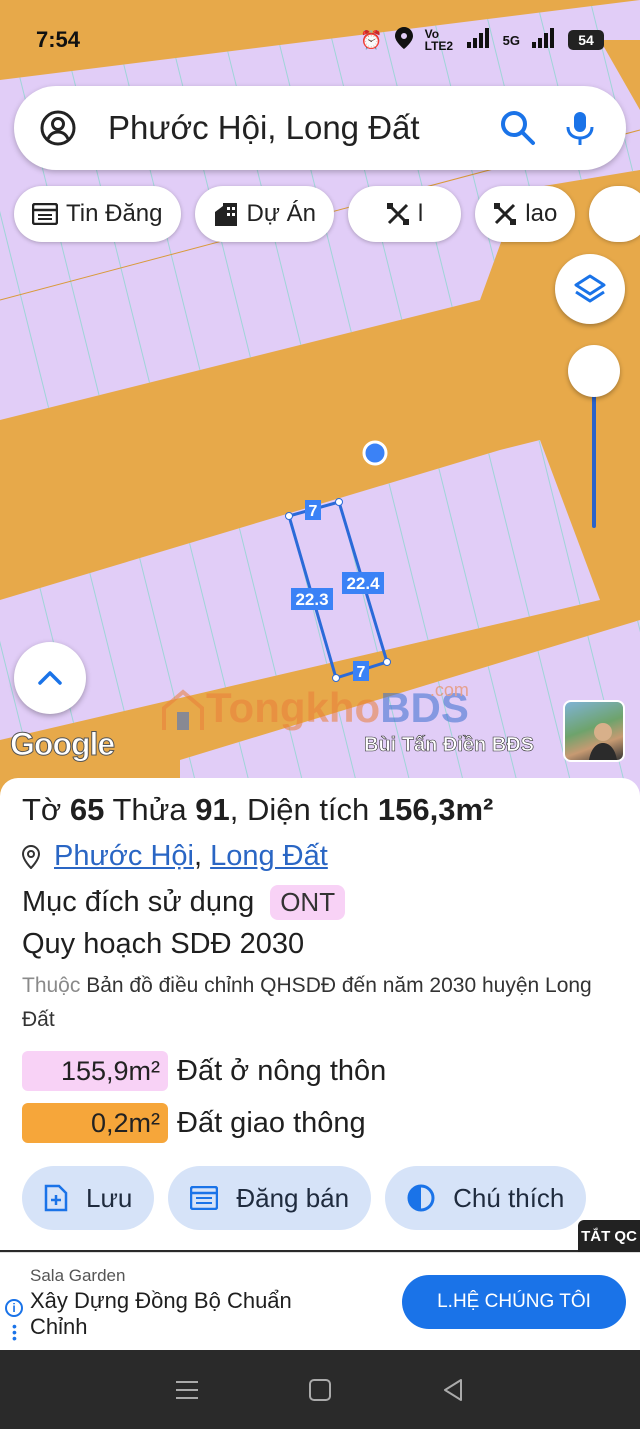 The width and height of the screenshot is (640, 1429). I want to click on layers-button, so click(590, 289).